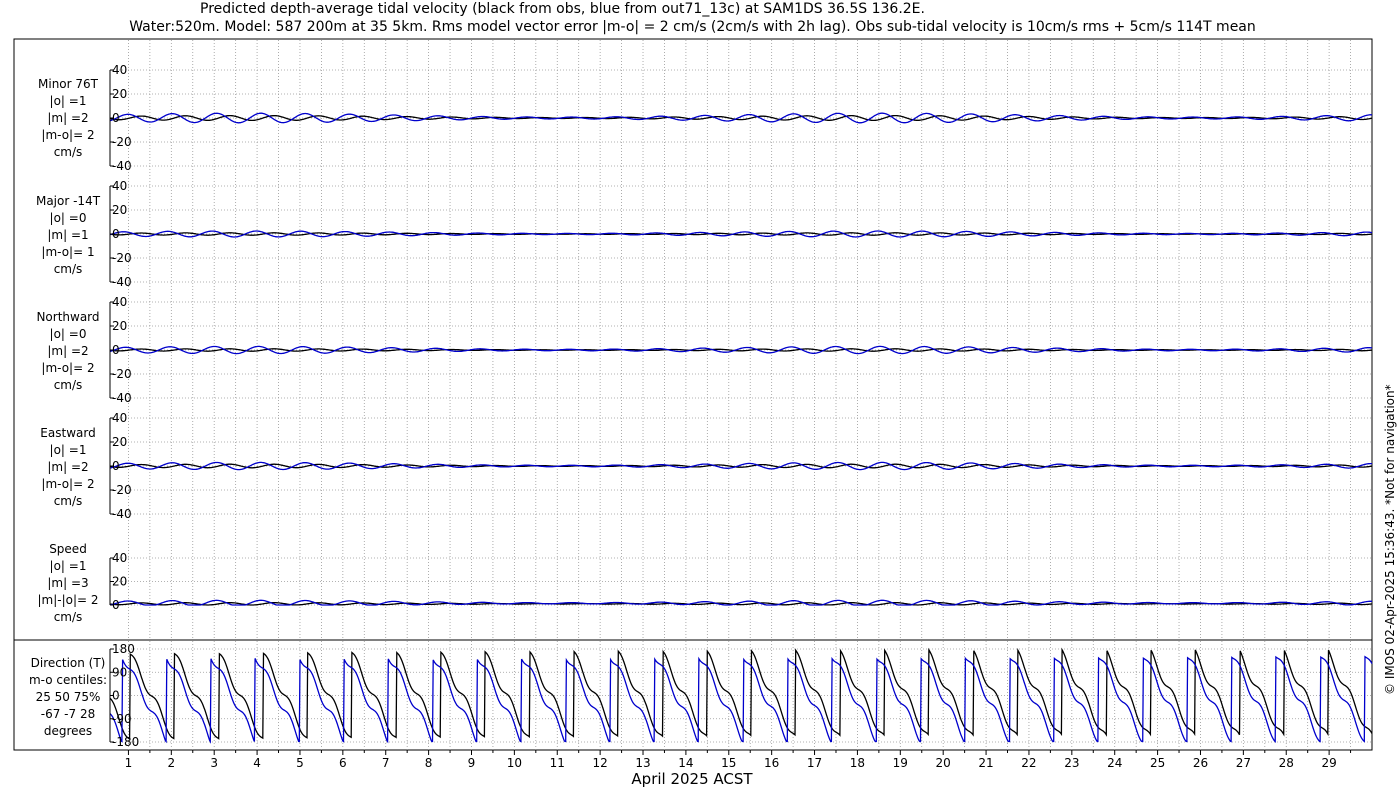 The width and height of the screenshot is (1400, 800). I want to click on x-tick-label: 25, so click(1157, 763).